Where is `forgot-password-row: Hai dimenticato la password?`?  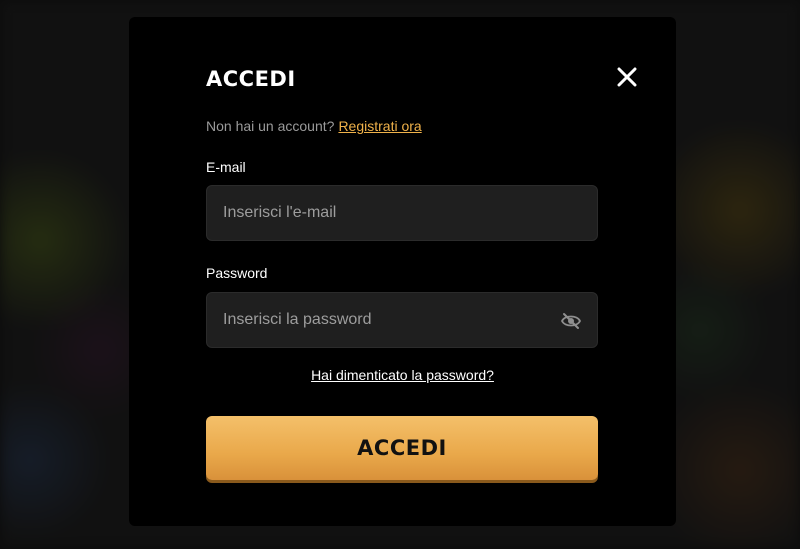
forgot-password-row: Hai dimenticato la password? is located at coordinates (402, 376).